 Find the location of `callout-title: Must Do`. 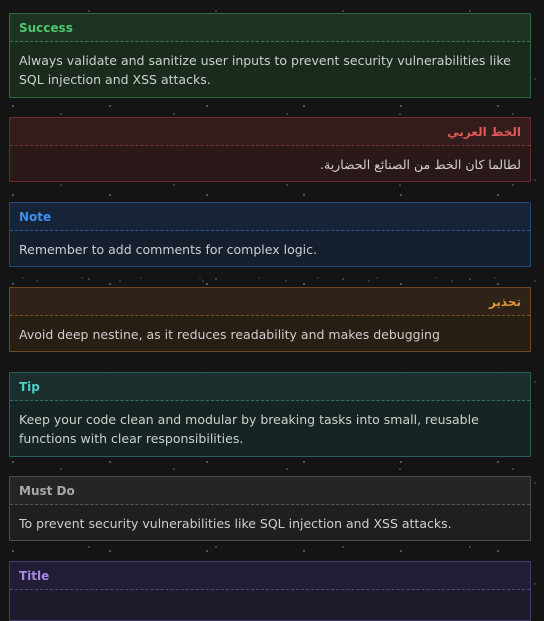

callout-title: Must Do is located at coordinates (47, 490).